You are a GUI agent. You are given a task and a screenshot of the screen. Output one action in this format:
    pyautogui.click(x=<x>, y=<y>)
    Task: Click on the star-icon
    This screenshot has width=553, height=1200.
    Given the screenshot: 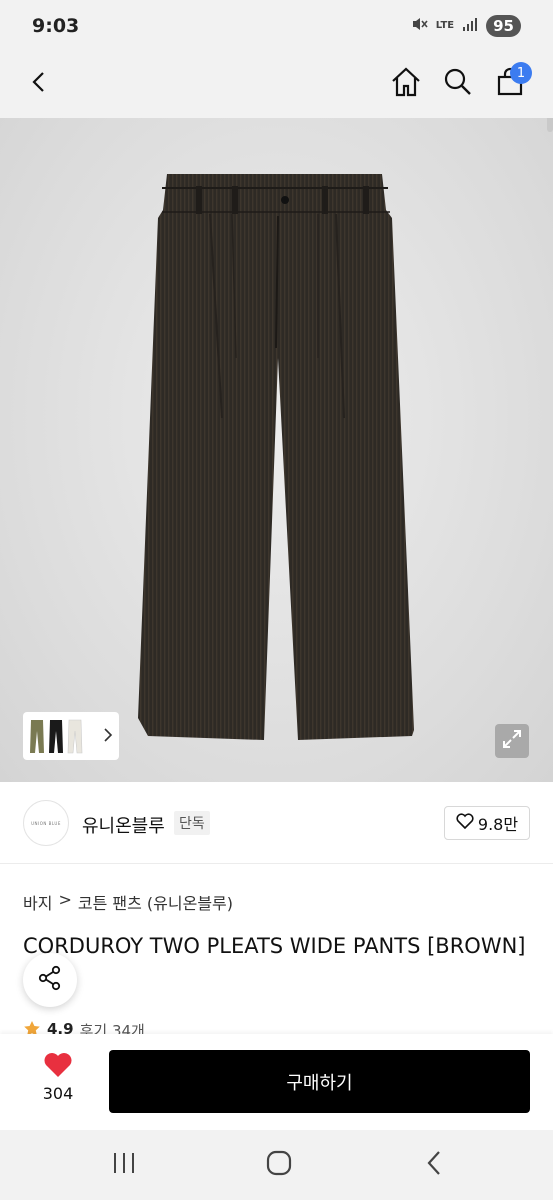 What is the action you would take?
    pyautogui.click(x=32, y=1027)
    